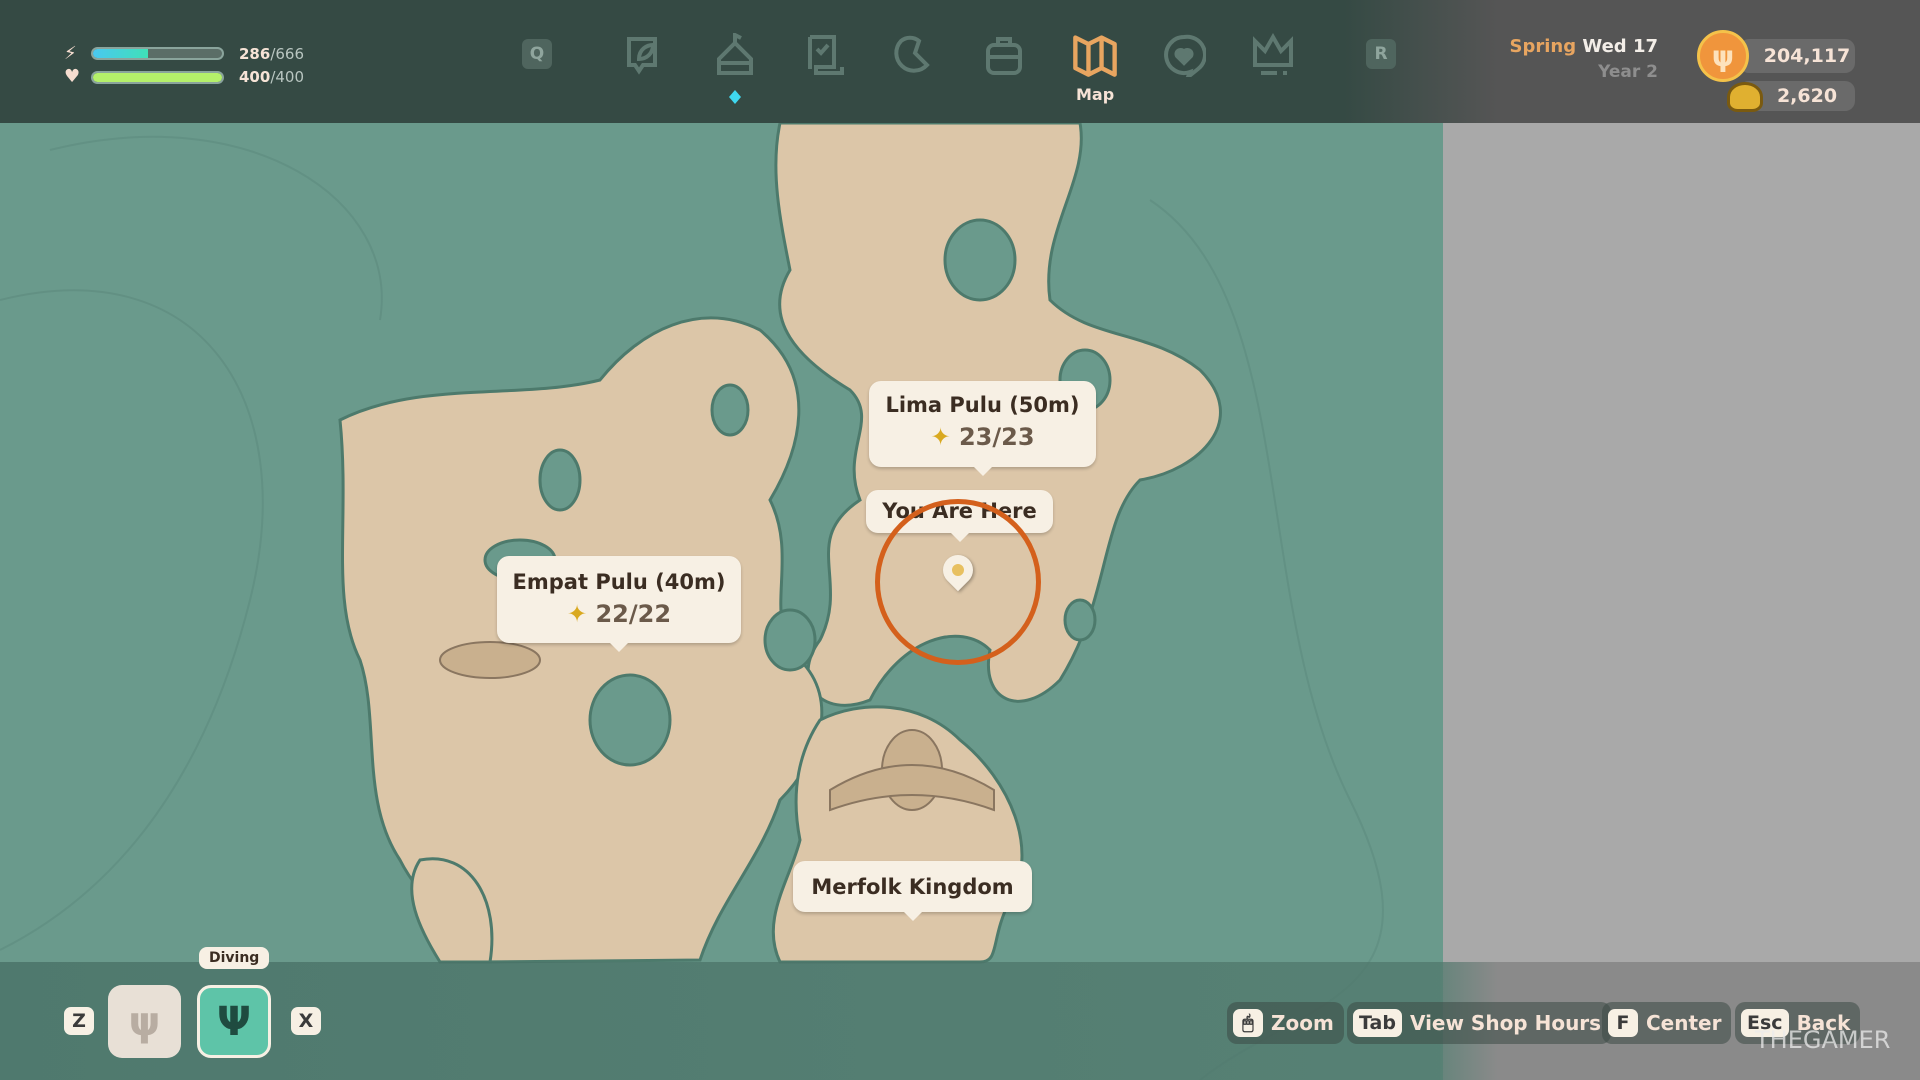 The height and width of the screenshot is (1080, 1920). I want to click on watermark: THEGAMER, so click(1823, 1040).